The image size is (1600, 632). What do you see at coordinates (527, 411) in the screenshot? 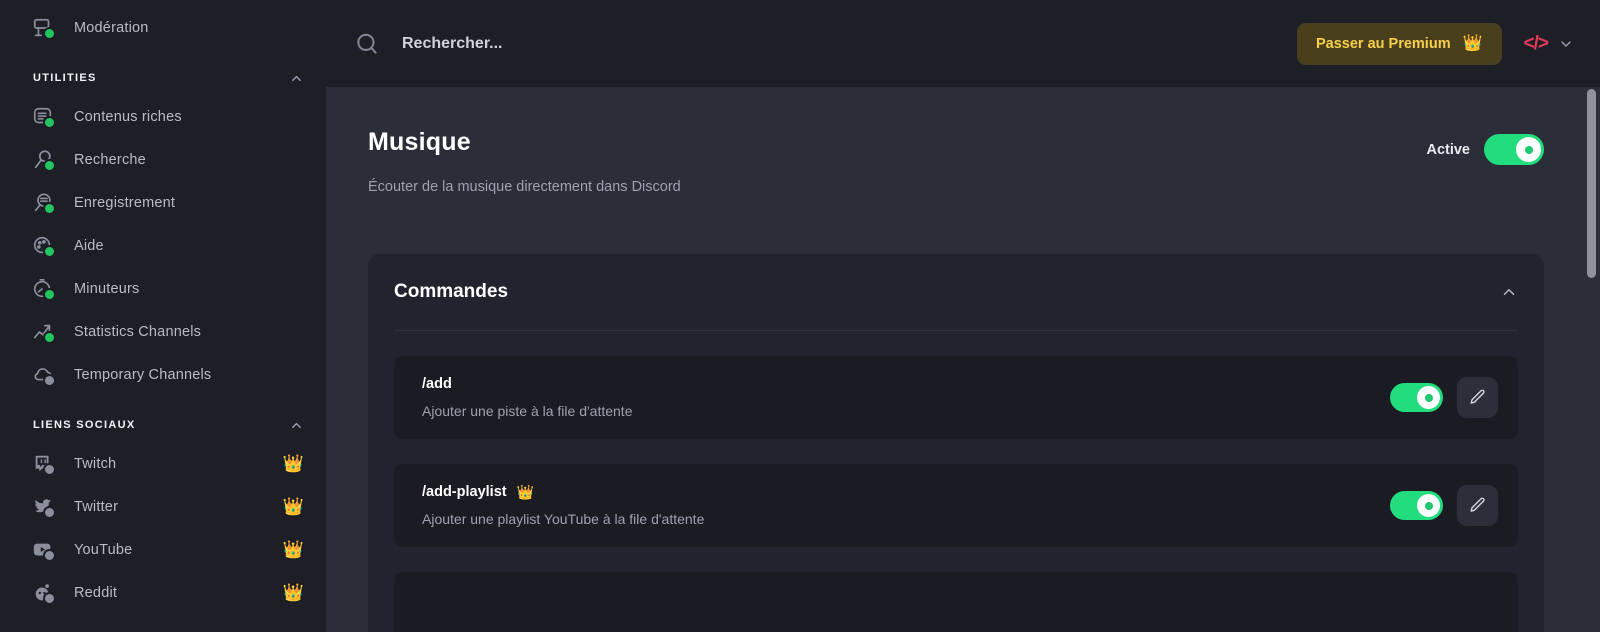
I see `command-description: Ajouter une piste à la file d'attente` at bounding box center [527, 411].